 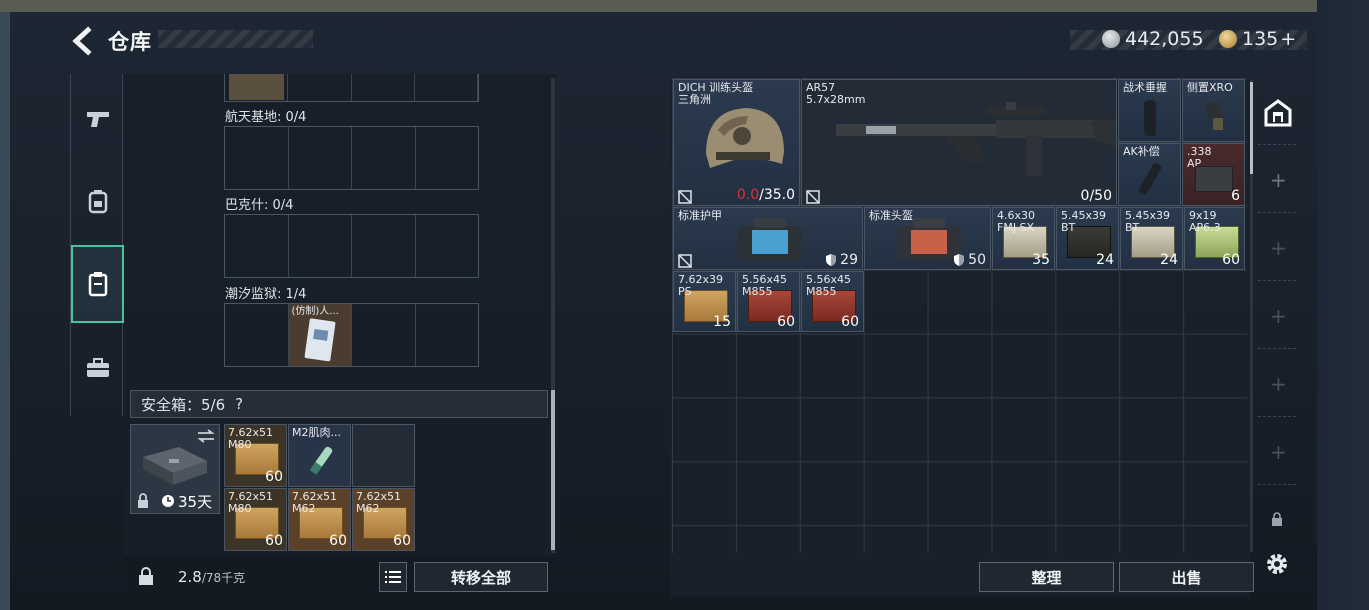 What do you see at coordinates (704, 301) in the screenshot?
I see `item-ammo-762x39: 7.62x39 PS 15` at bounding box center [704, 301].